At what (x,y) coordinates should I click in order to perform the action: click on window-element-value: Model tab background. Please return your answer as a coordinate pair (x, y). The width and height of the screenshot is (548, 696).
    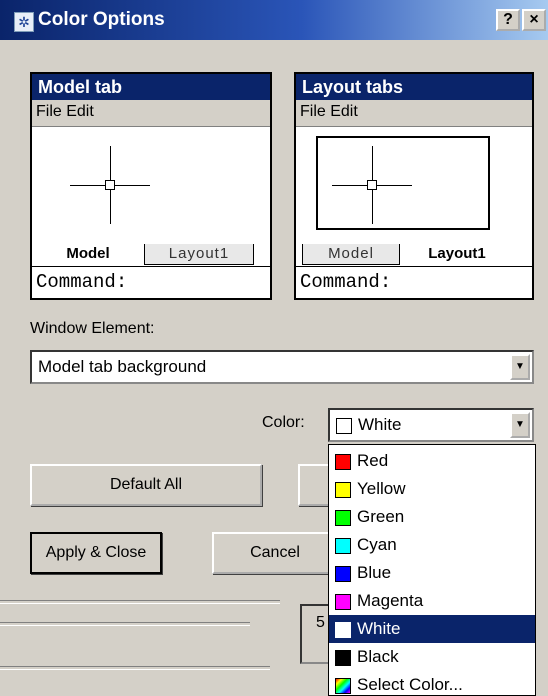
    Looking at the image, I should click on (122, 366).